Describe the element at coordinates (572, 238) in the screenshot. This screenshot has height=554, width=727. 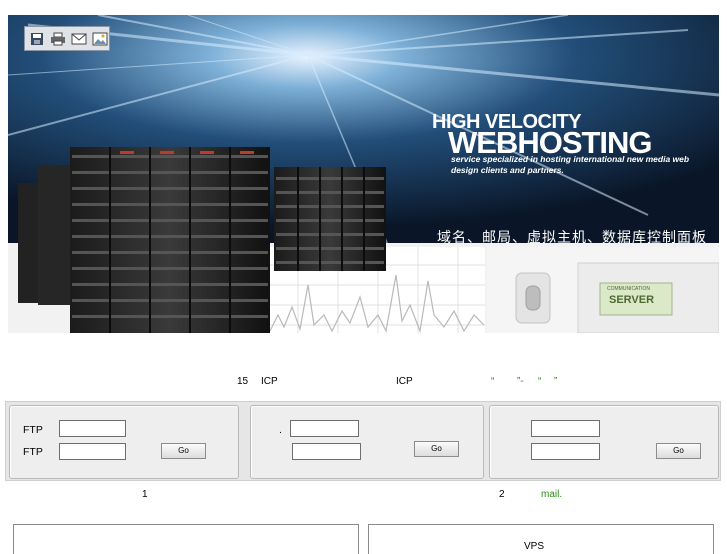
I see `banner-chinese-caption: 域名、邮局、虚拟主机、数据库控制面板` at that location.